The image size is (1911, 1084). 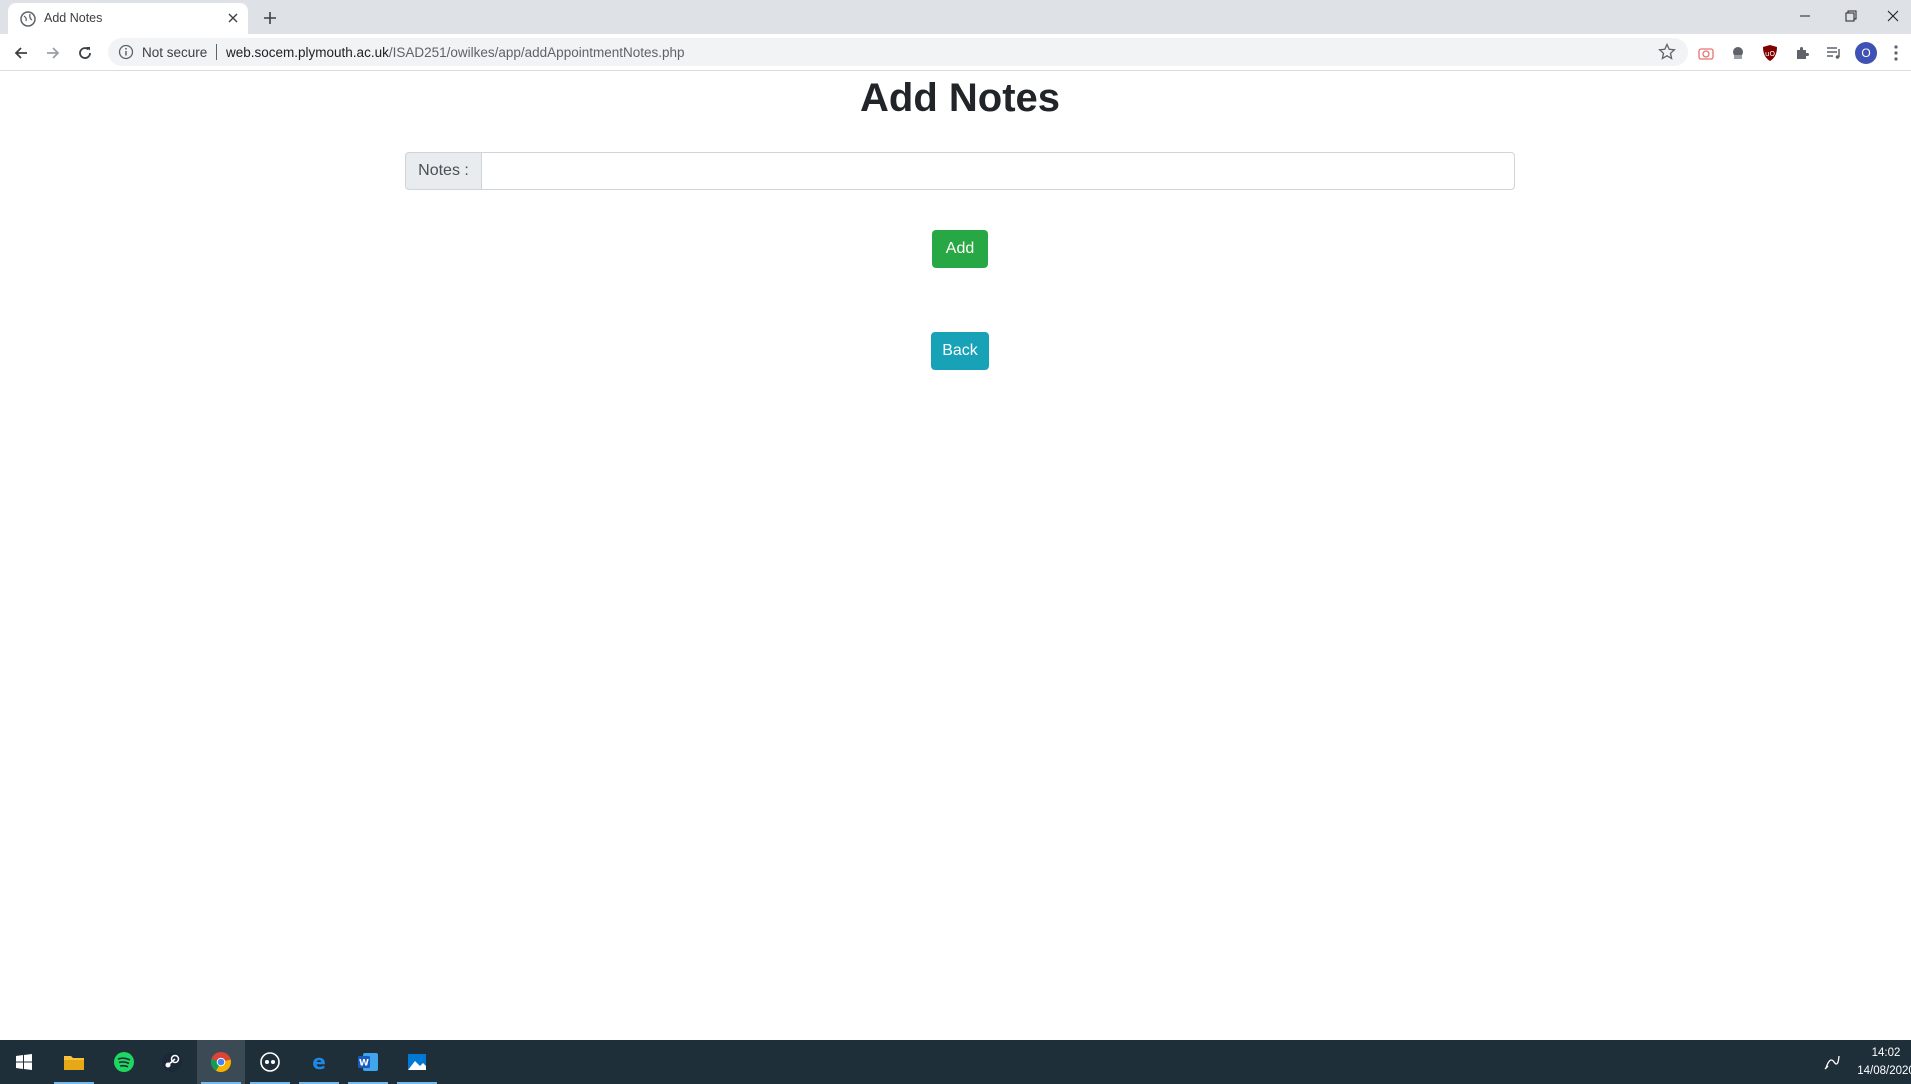 I want to click on bookmark-star-icon, so click(x=1667, y=52).